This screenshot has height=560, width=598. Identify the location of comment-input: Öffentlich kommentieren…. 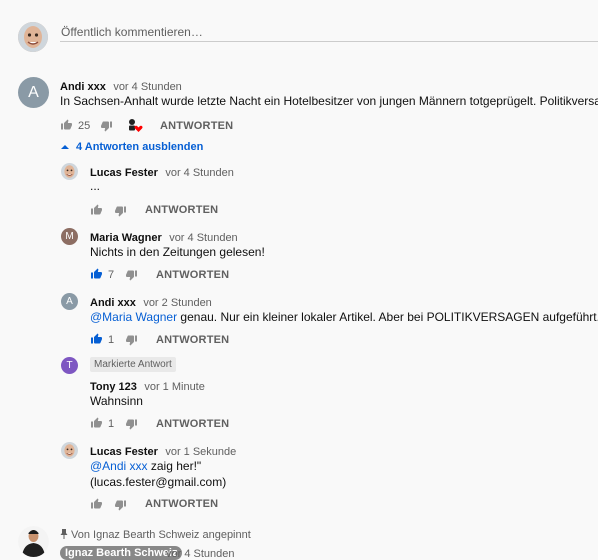
(132, 32).